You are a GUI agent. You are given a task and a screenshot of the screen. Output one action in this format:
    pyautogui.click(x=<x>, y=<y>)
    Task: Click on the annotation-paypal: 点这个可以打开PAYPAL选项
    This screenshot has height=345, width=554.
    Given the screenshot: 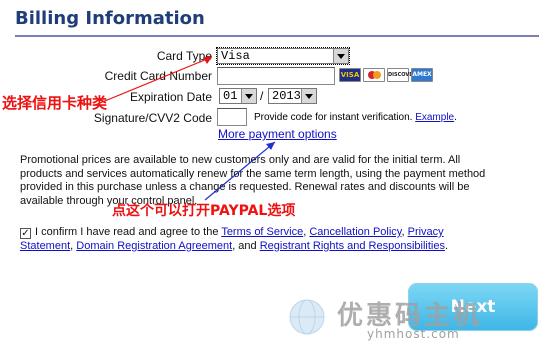 What is the action you would take?
    pyautogui.click(x=204, y=211)
    